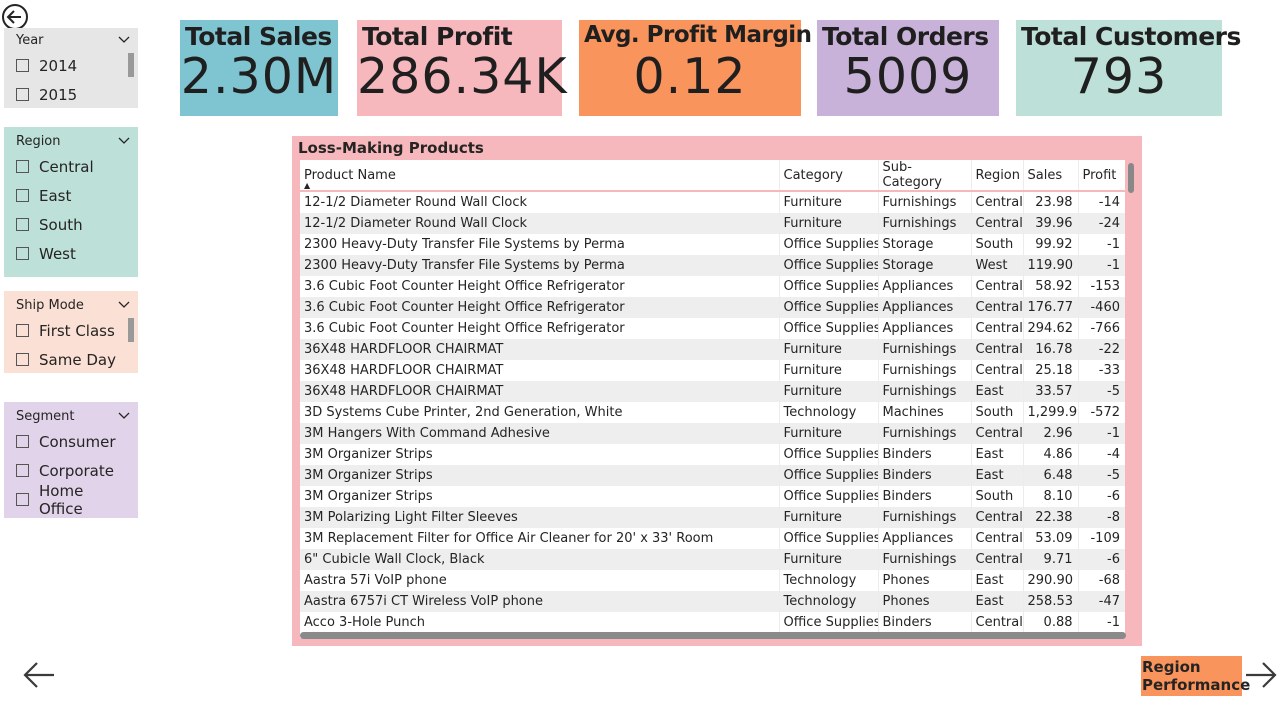 This screenshot has height=710, width=1277. Describe the element at coordinates (996, 176) in the screenshot. I see `column-header-region: Region` at that location.